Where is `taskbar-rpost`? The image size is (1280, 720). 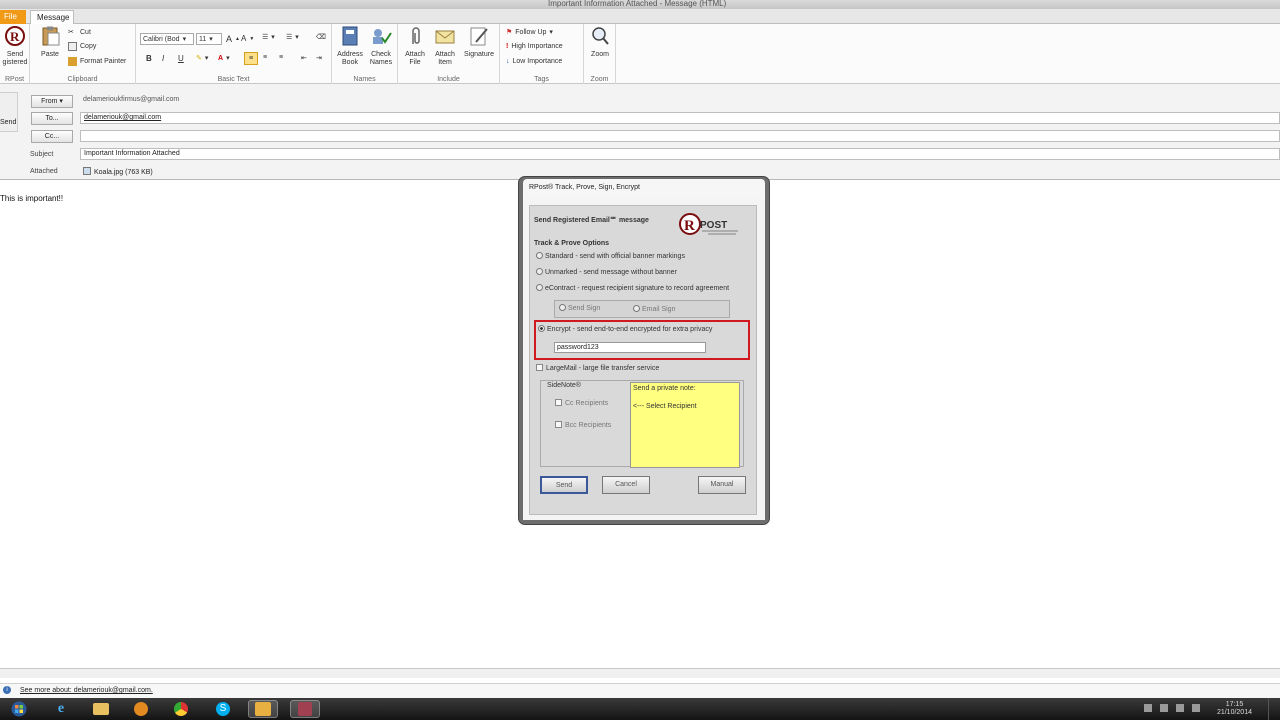
taskbar-rpost is located at coordinates (305, 709).